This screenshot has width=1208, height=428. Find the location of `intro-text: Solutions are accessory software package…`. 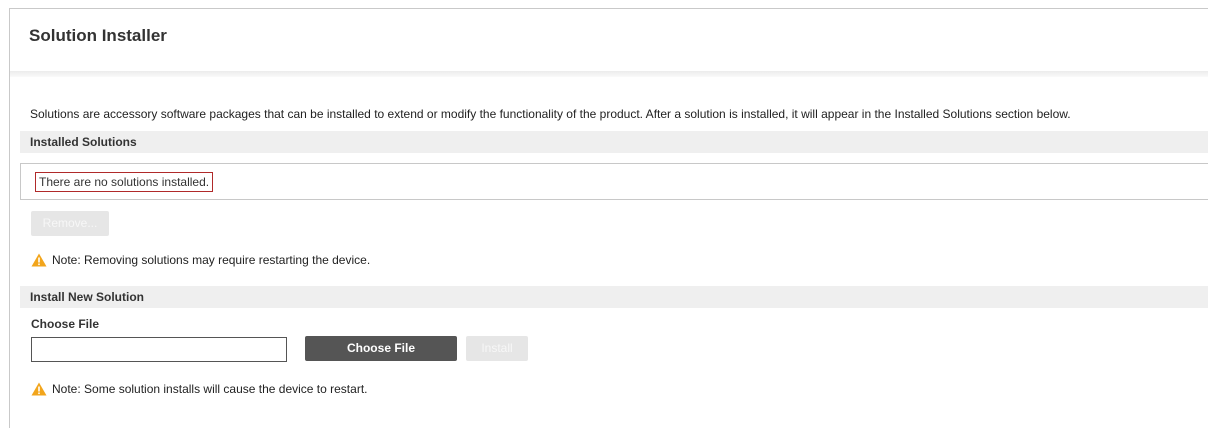

intro-text: Solutions are accessory software package… is located at coordinates (550, 114).